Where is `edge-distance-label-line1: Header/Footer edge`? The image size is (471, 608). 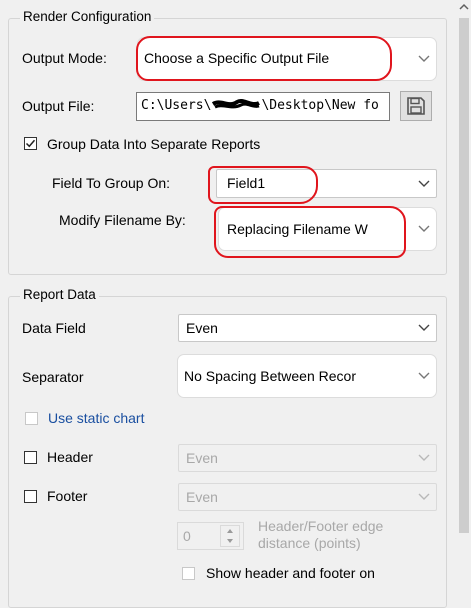
edge-distance-label-line1: Header/Footer edge is located at coordinates (321, 526).